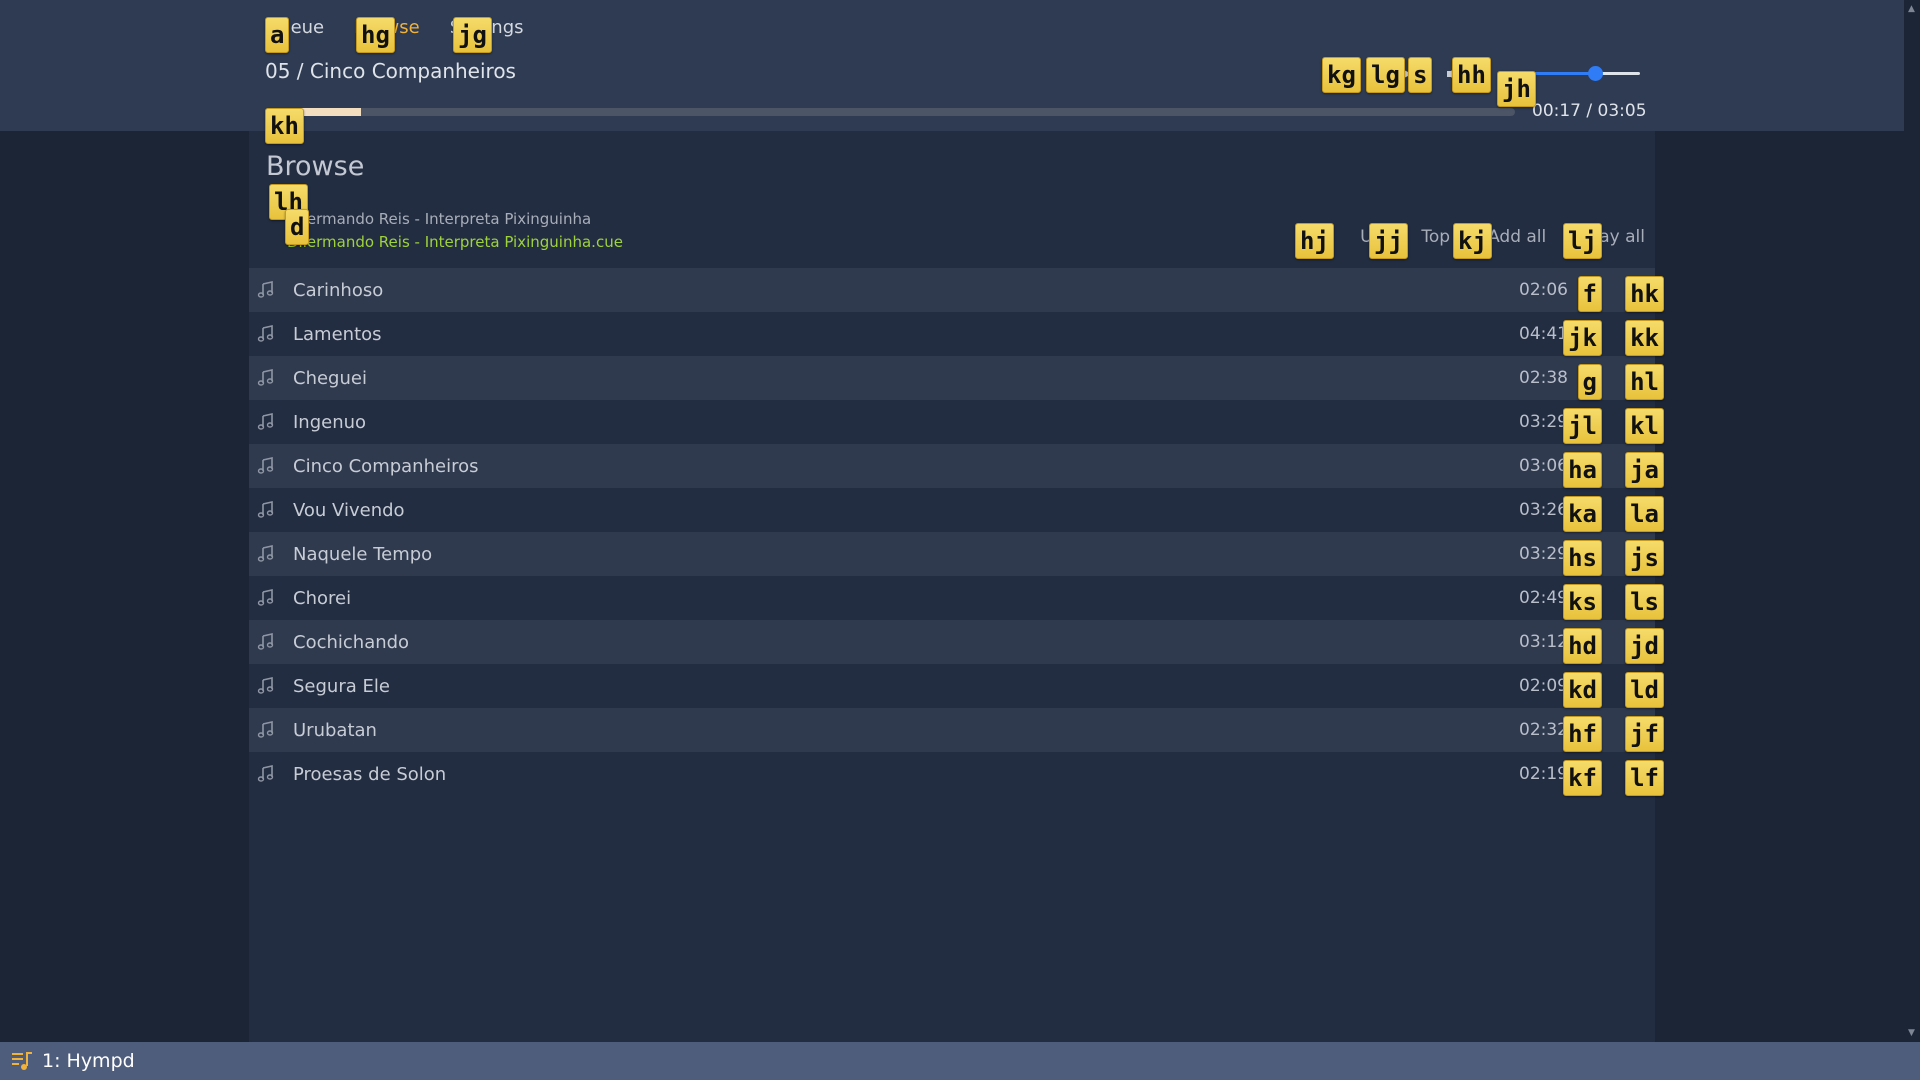 This screenshot has width=1920, height=1080. Describe the element at coordinates (1582, 241) in the screenshot. I see `hint-label: lj` at that location.